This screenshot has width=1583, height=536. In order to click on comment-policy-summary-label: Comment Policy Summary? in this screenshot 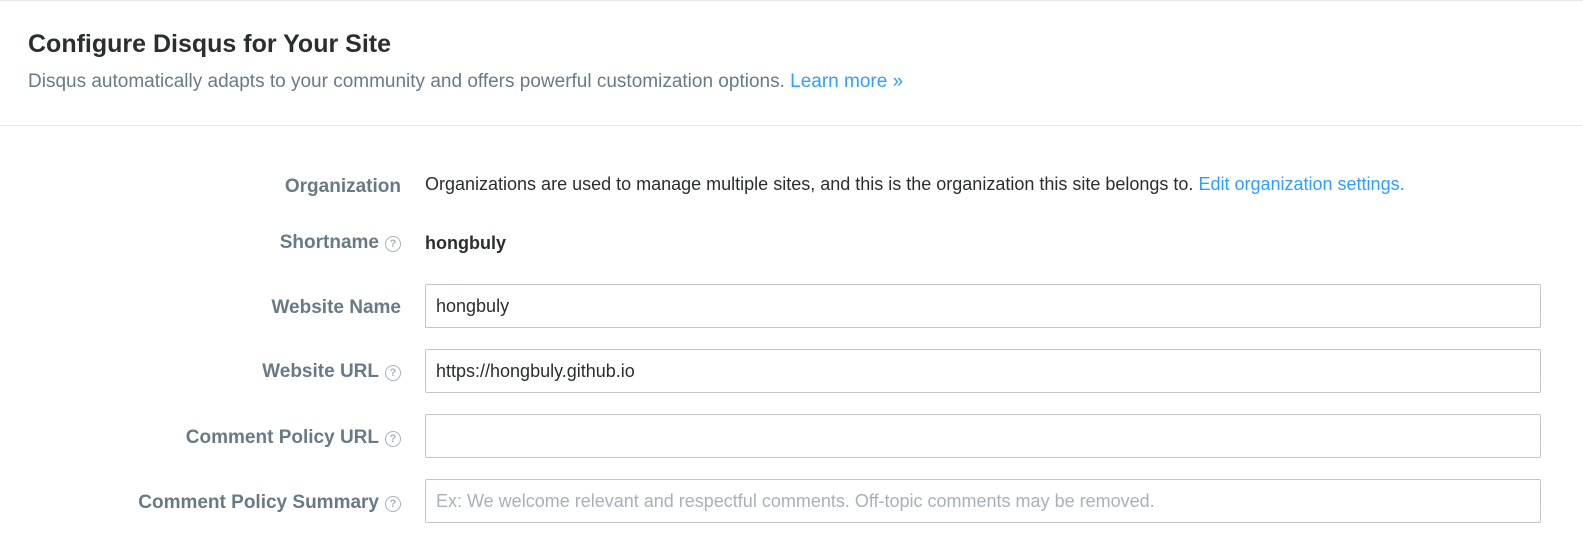, I will do `click(269, 503)`.